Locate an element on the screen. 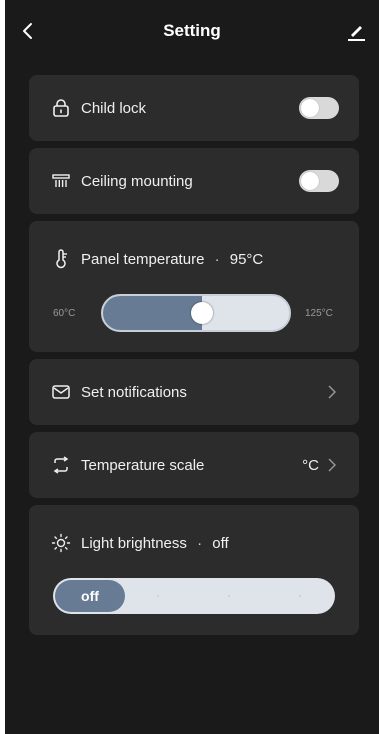 Image resolution: width=379 pixels, height=734 pixels. sun-icon is located at coordinates (61, 543).